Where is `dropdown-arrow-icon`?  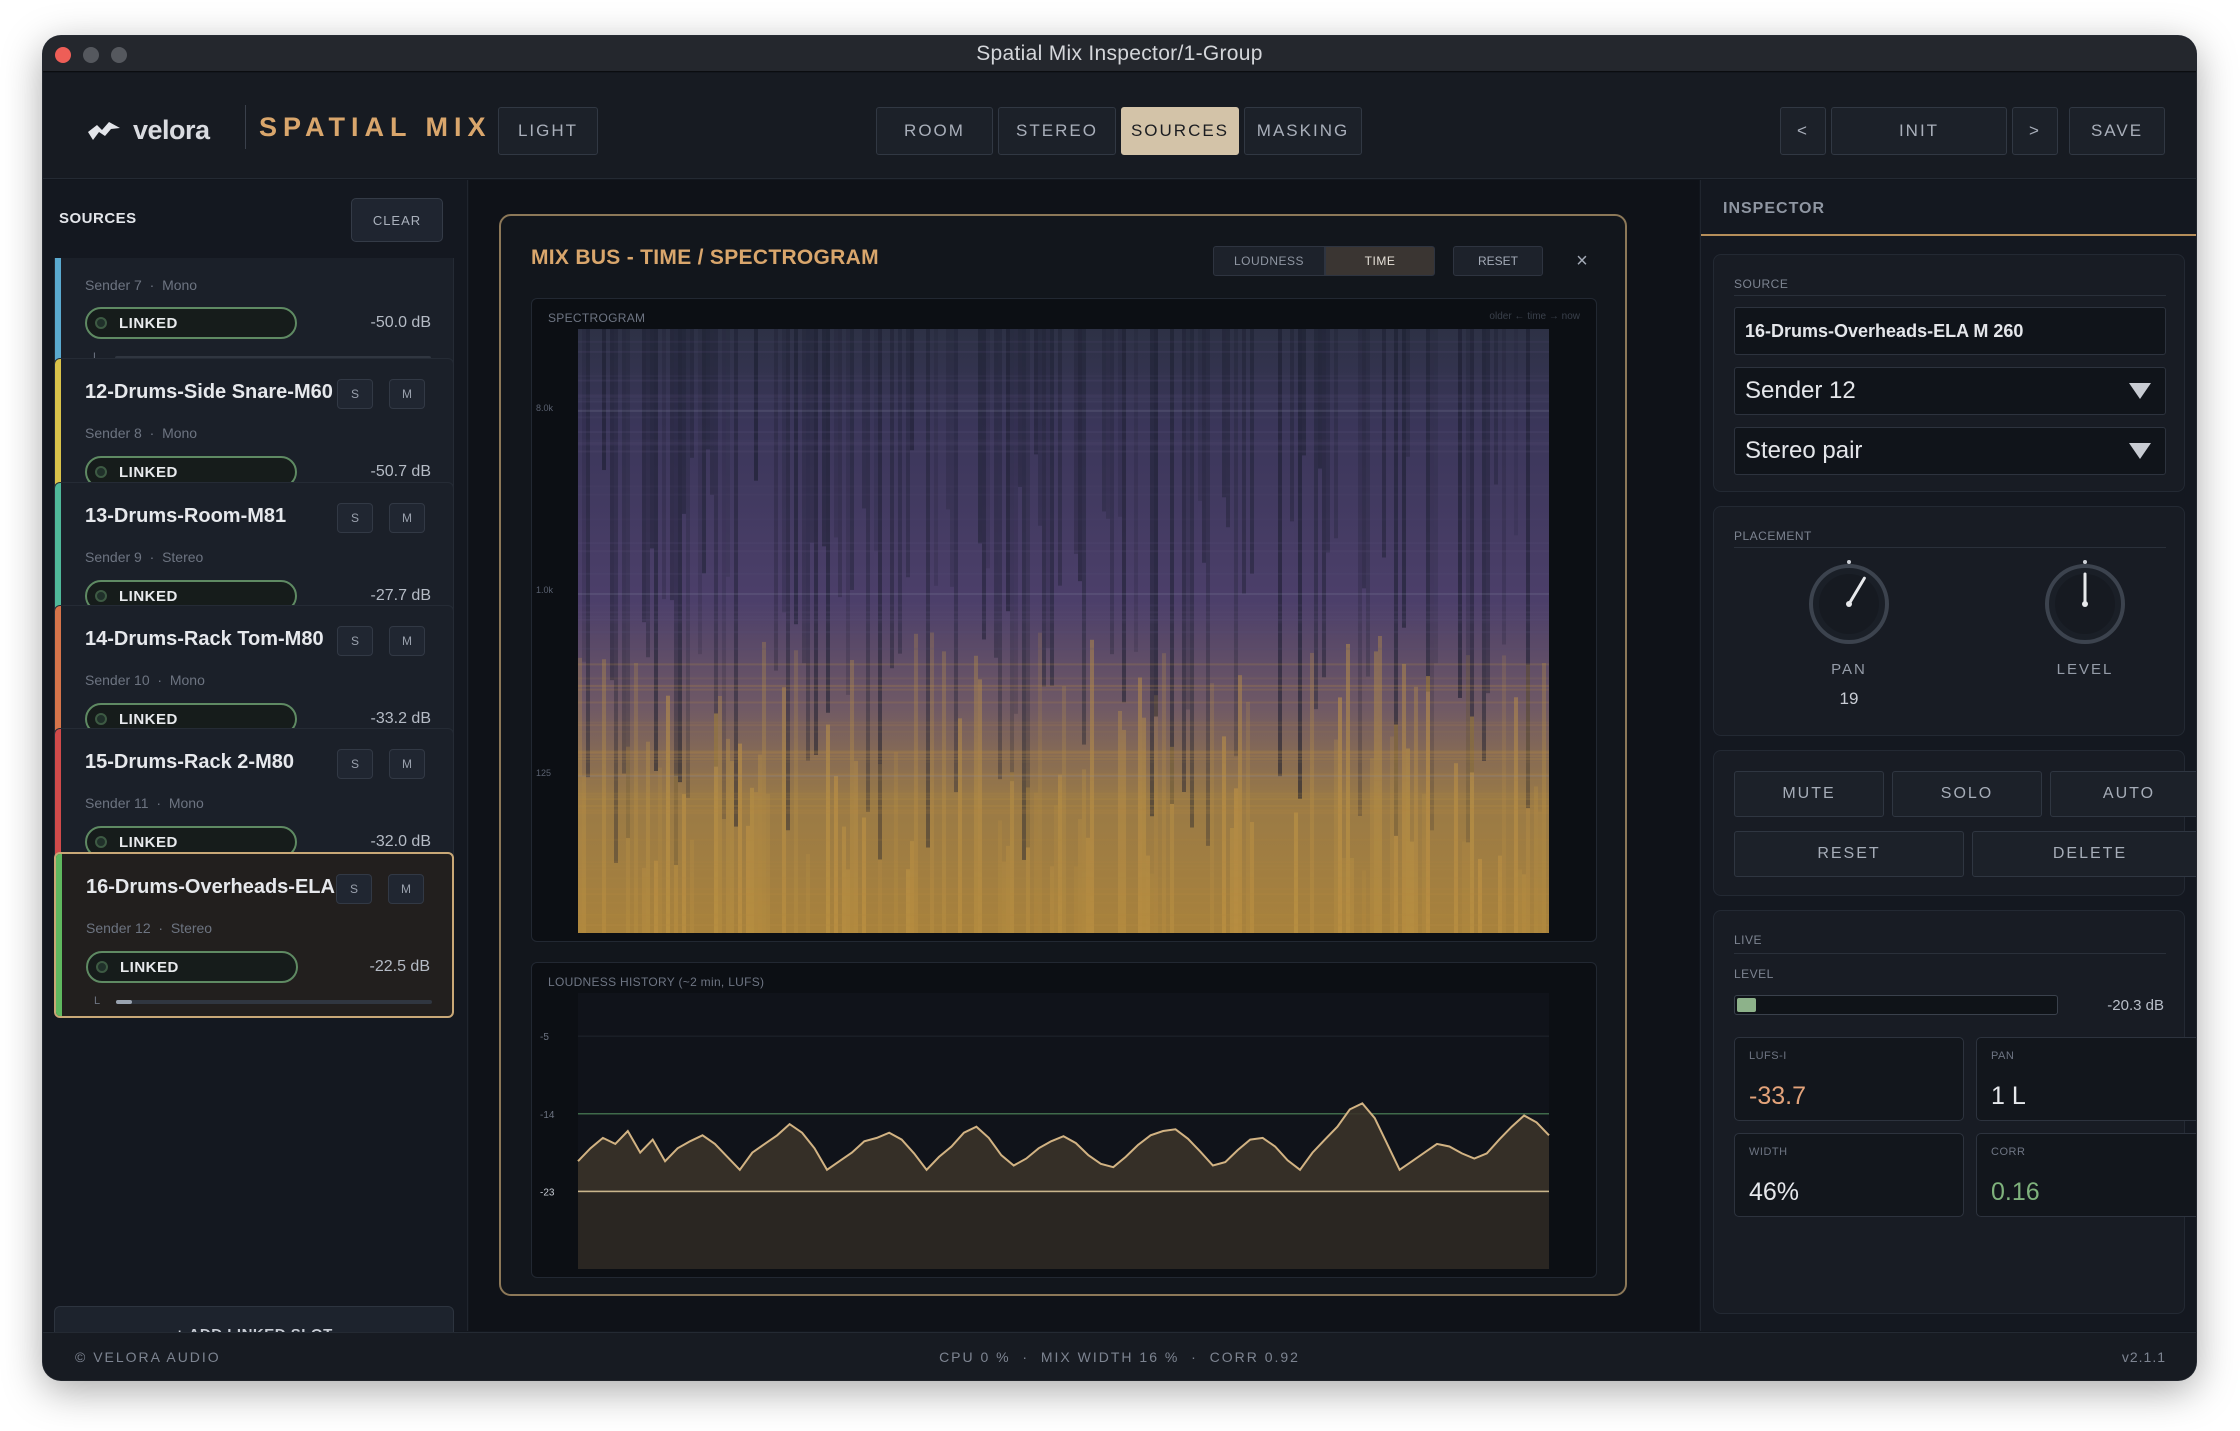
dropdown-arrow-icon is located at coordinates (2140, 451).